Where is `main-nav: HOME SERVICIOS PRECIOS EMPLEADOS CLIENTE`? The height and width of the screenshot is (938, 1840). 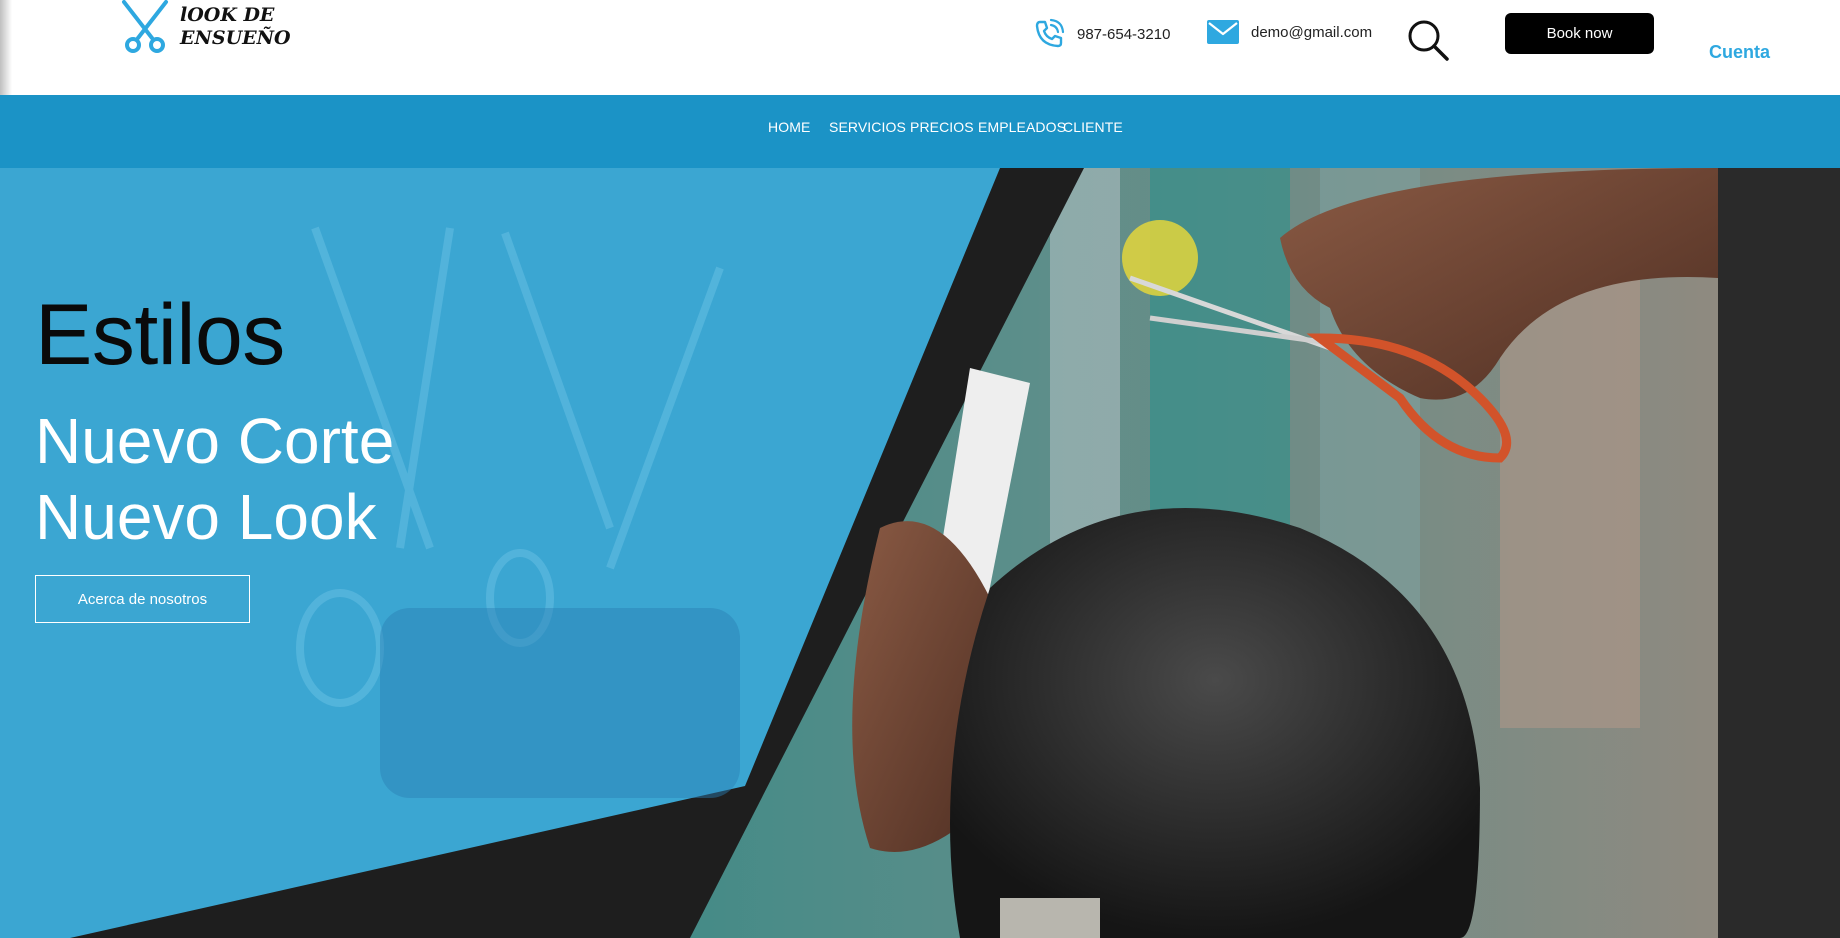
main-nav: HOME SERVICIOS PRECIOS EMPLEADOS CLIENTE is located at coordinates (920, 131).